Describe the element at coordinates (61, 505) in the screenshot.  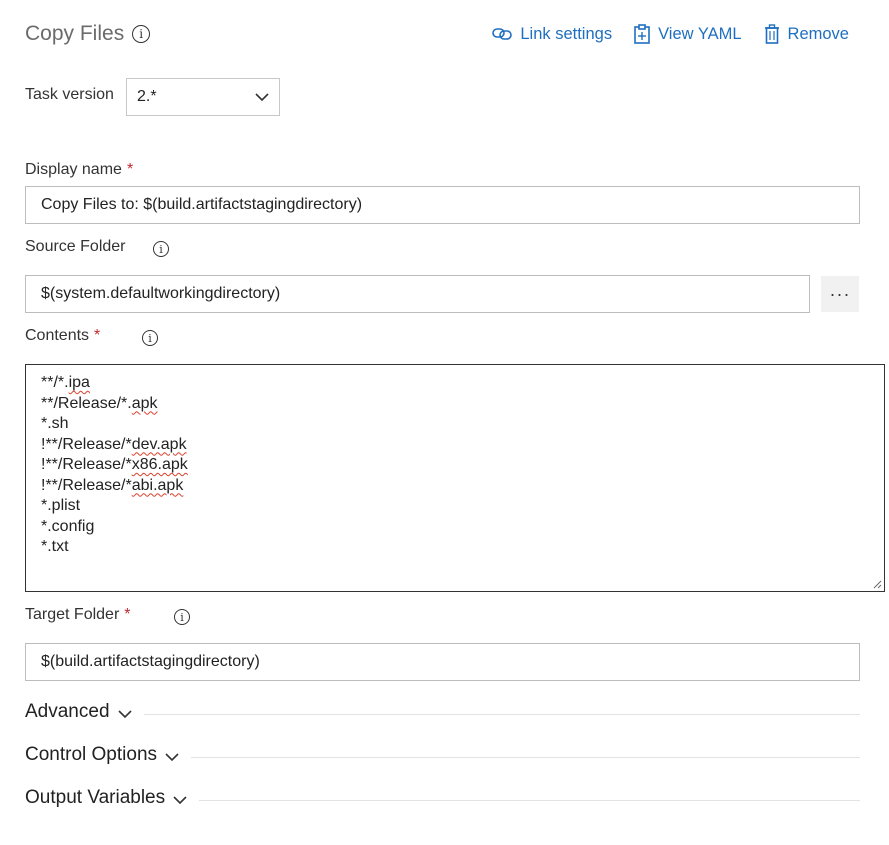
I see `contents-line-text: *.plist` at that location.